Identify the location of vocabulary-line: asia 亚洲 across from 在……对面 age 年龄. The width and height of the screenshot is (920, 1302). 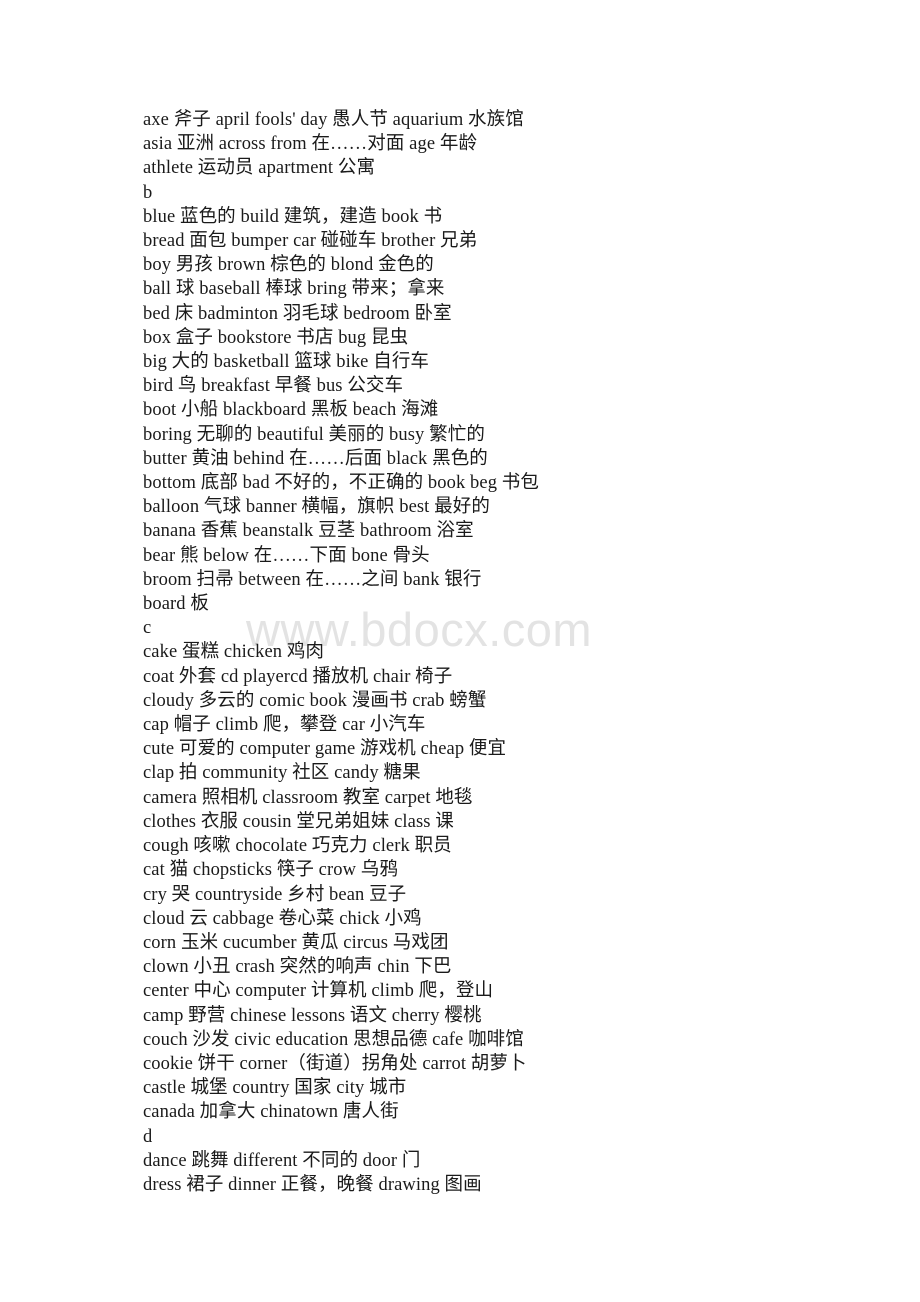
(310, 144).